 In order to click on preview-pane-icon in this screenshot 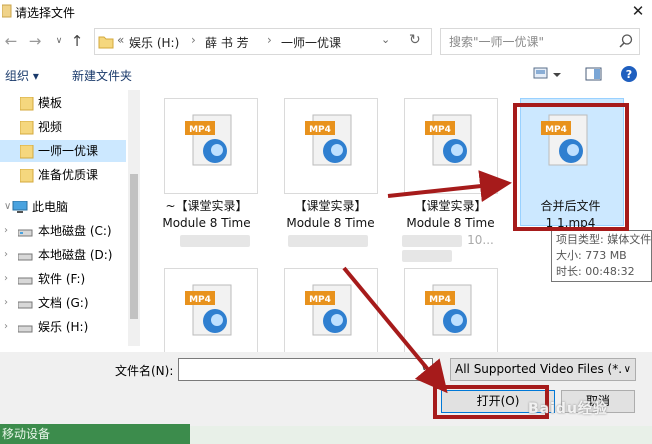, I will do `click(594, 75)`.